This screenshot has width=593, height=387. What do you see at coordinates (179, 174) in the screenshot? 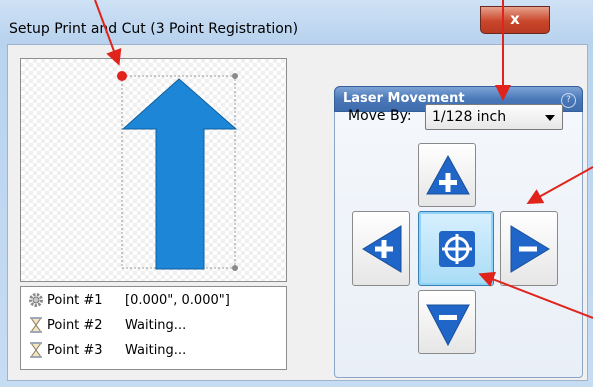
I see `arrow-graphic` at bounding box center [179, 174].